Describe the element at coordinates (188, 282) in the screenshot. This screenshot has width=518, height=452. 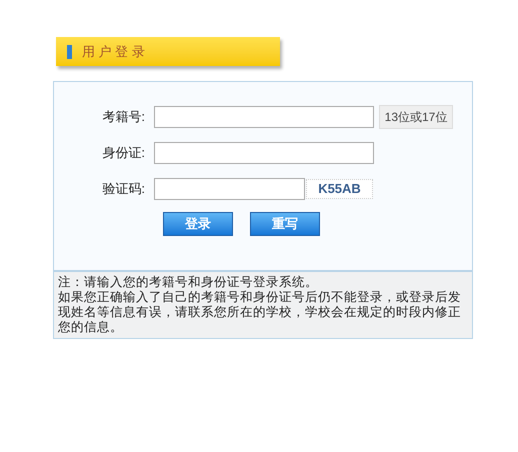
I see `notice-text: 注：请输入您的考籍号和身份证号登录系统。` at that location.